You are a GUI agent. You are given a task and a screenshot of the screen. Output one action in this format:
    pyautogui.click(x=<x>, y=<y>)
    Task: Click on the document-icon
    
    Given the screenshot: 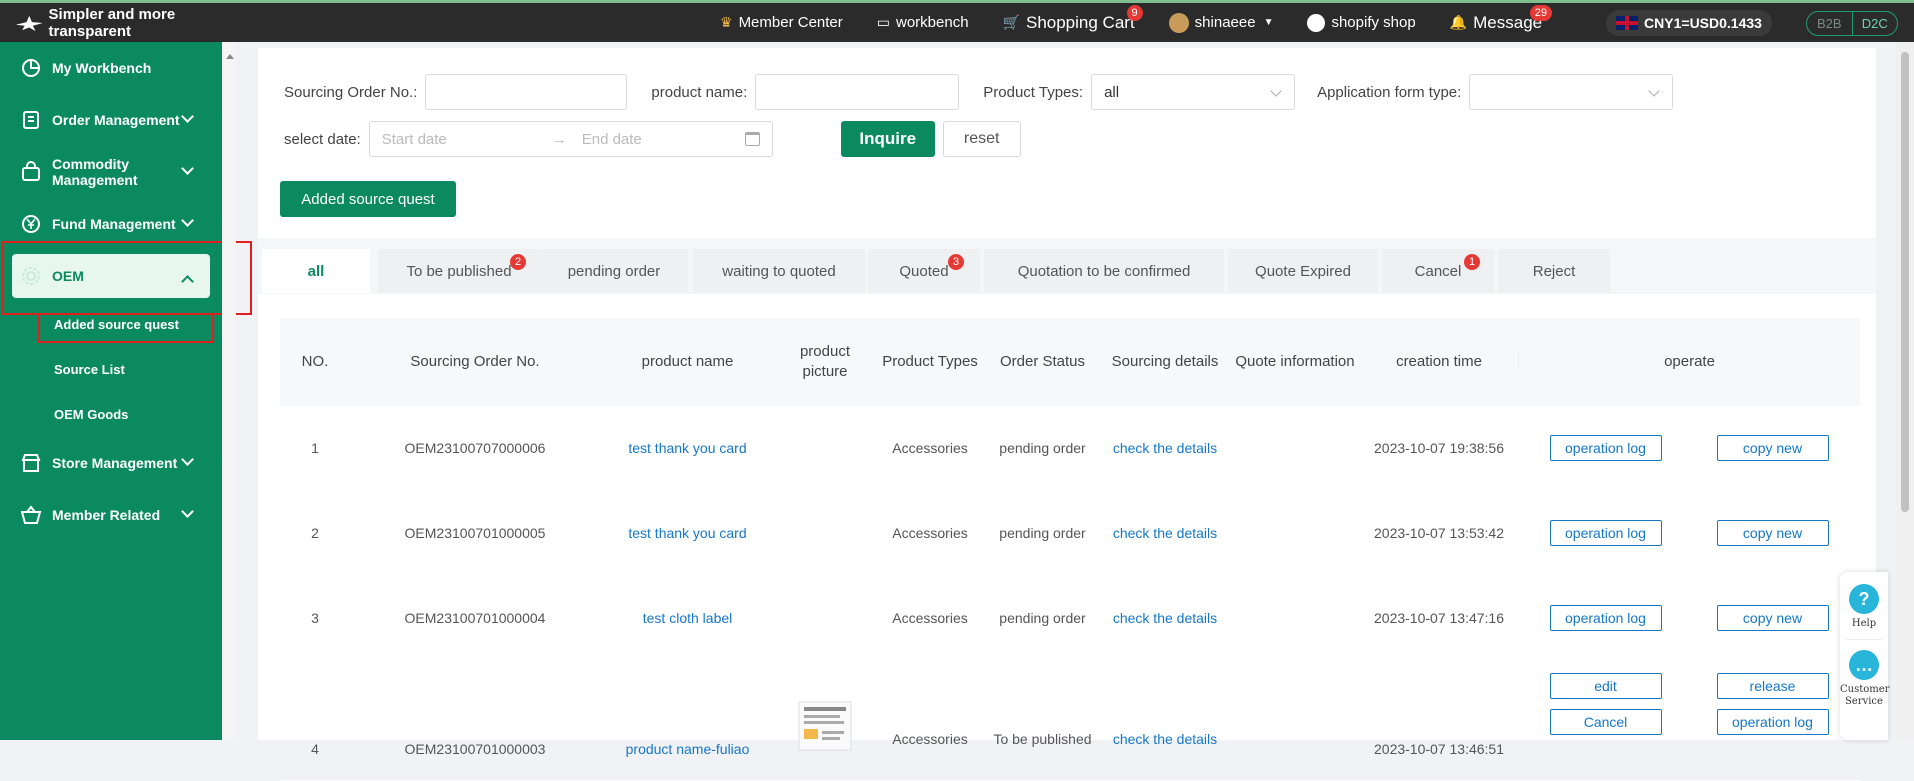 What is the action you would take?
    pyautogui.click(x=31, y=120)
    